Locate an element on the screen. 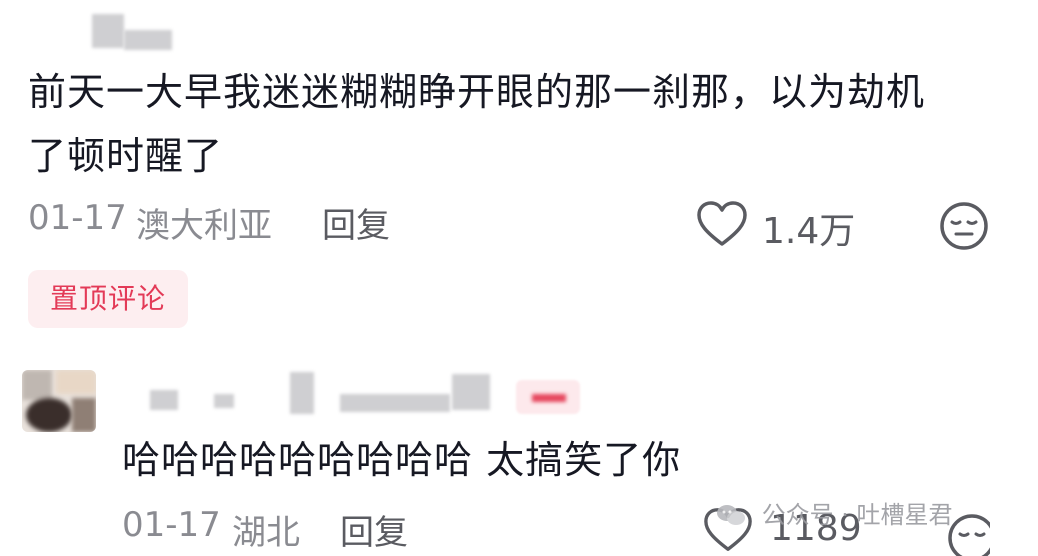 This screenshot has width=1038, height=556. comment-text-line2: 了顿时醒了 is located at coordinates (126, 156).